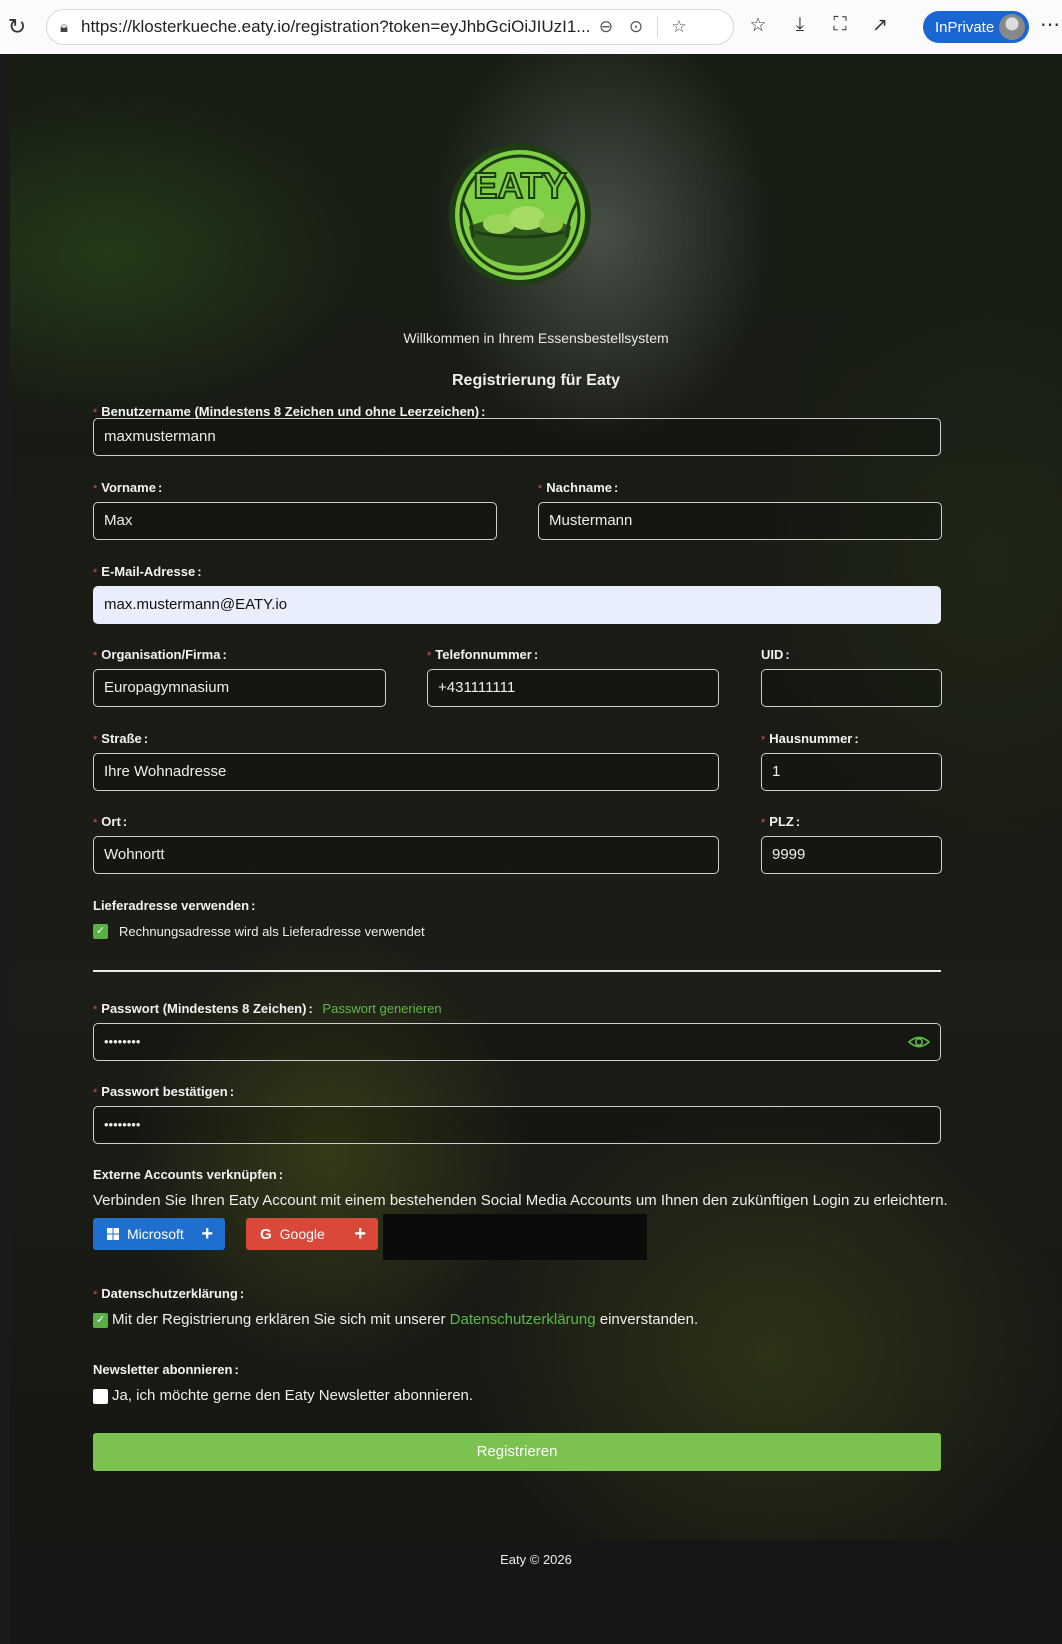  I want to click on more-tools-icon: ⊙, so click(636, 27).